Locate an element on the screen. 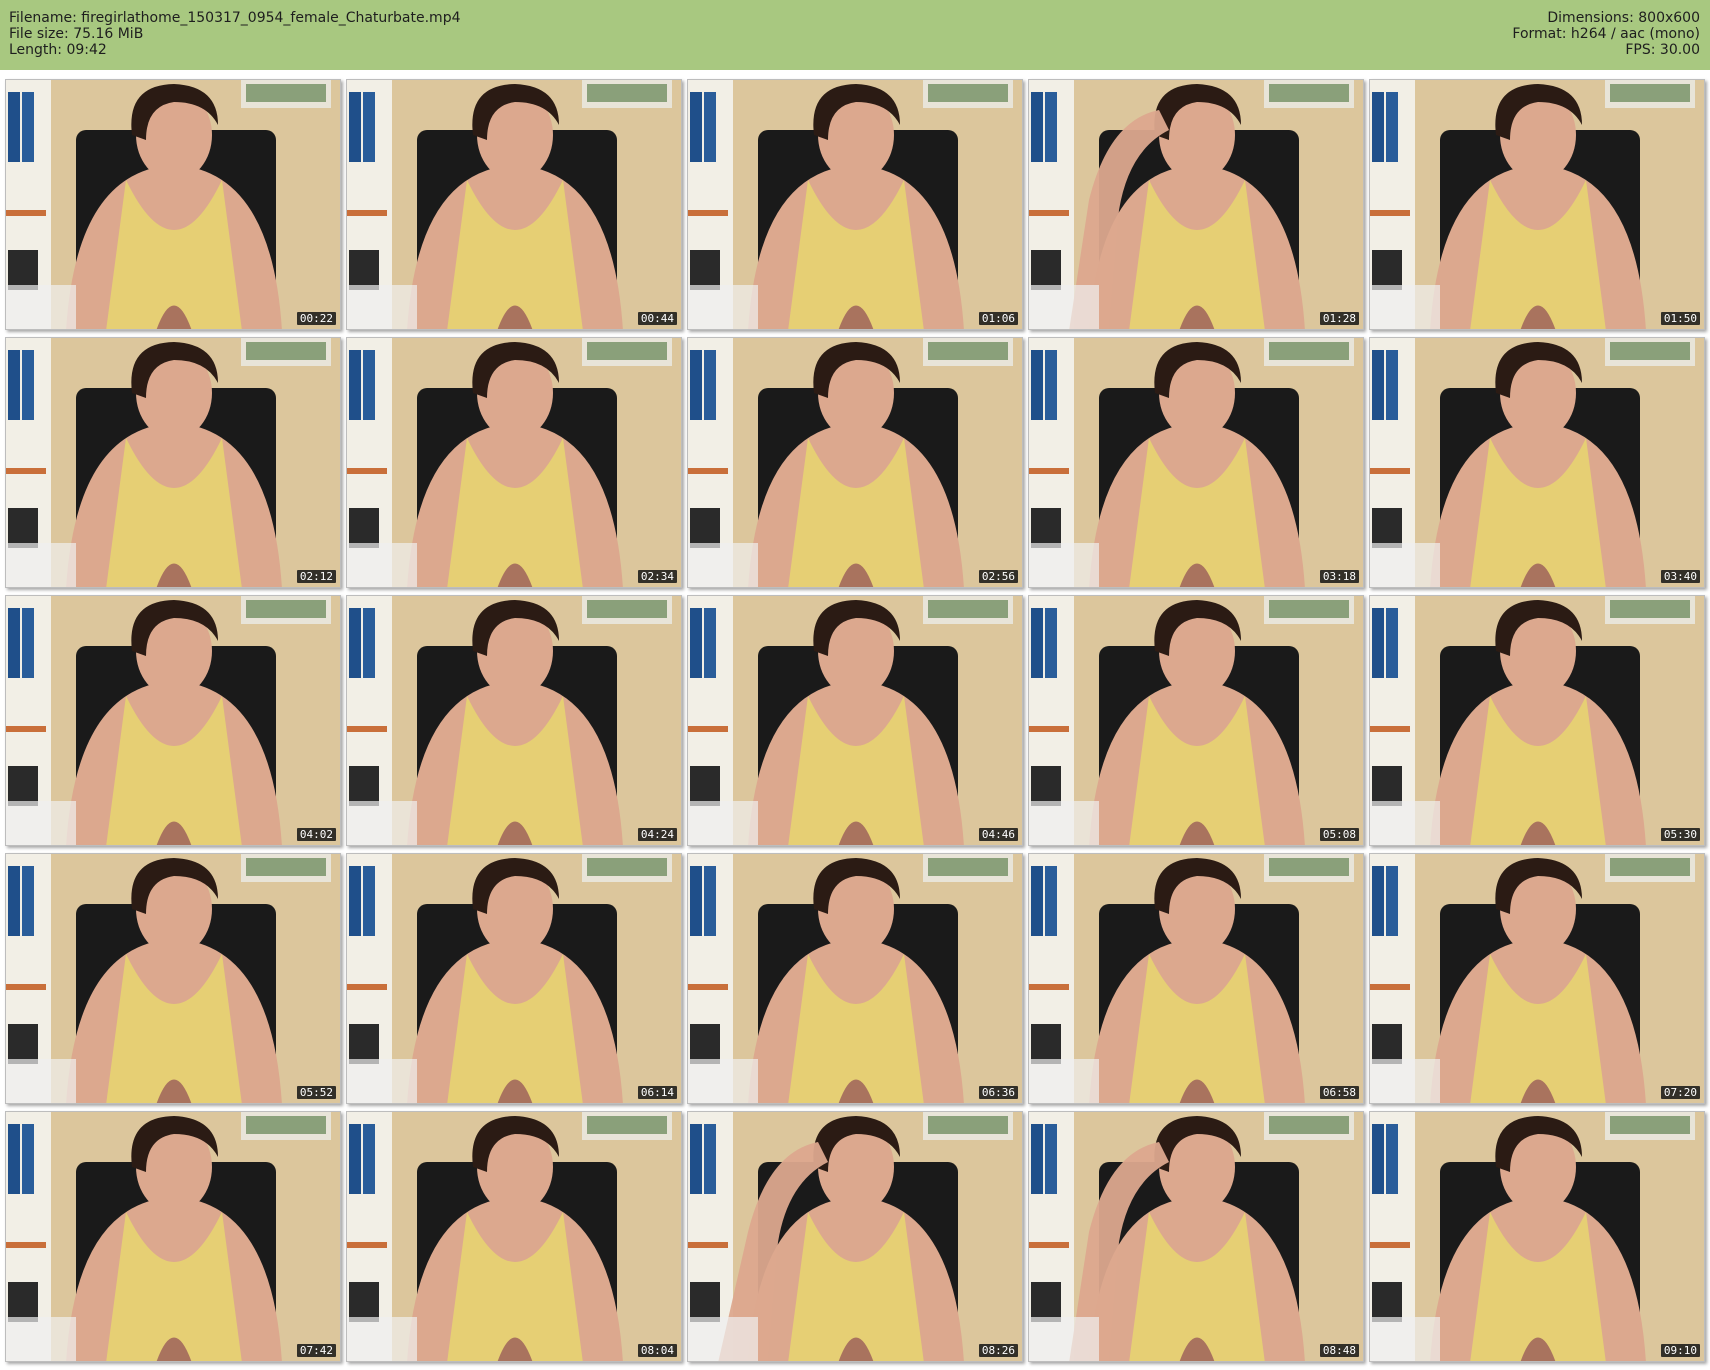  video-thumbnail: 01:50 is located at coordinates (1537, 204).